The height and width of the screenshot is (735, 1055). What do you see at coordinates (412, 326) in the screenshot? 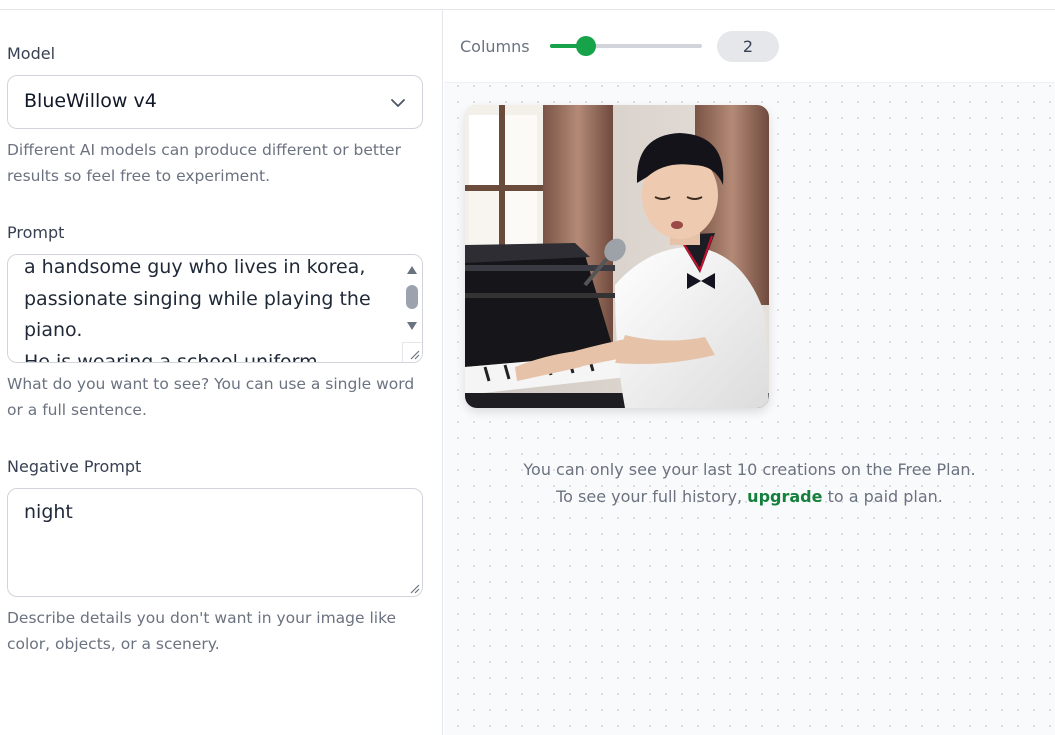
I see `scroll-down-icon` at bounding box center [412, 326].